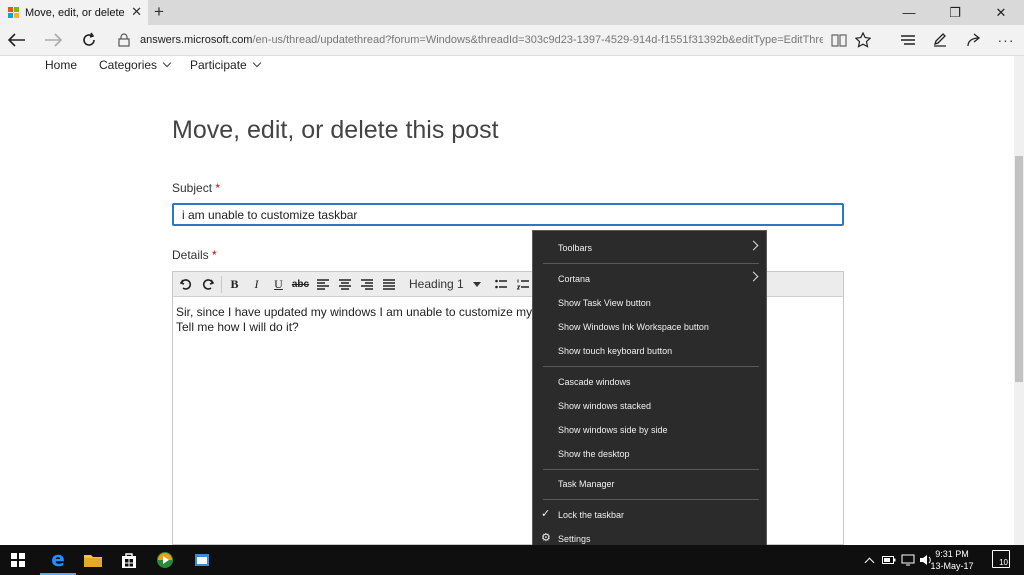 Image resolution: width=1024 pixels, height=575 pixels. I want to click on action-center-icon: 10, so click(1001, 559).